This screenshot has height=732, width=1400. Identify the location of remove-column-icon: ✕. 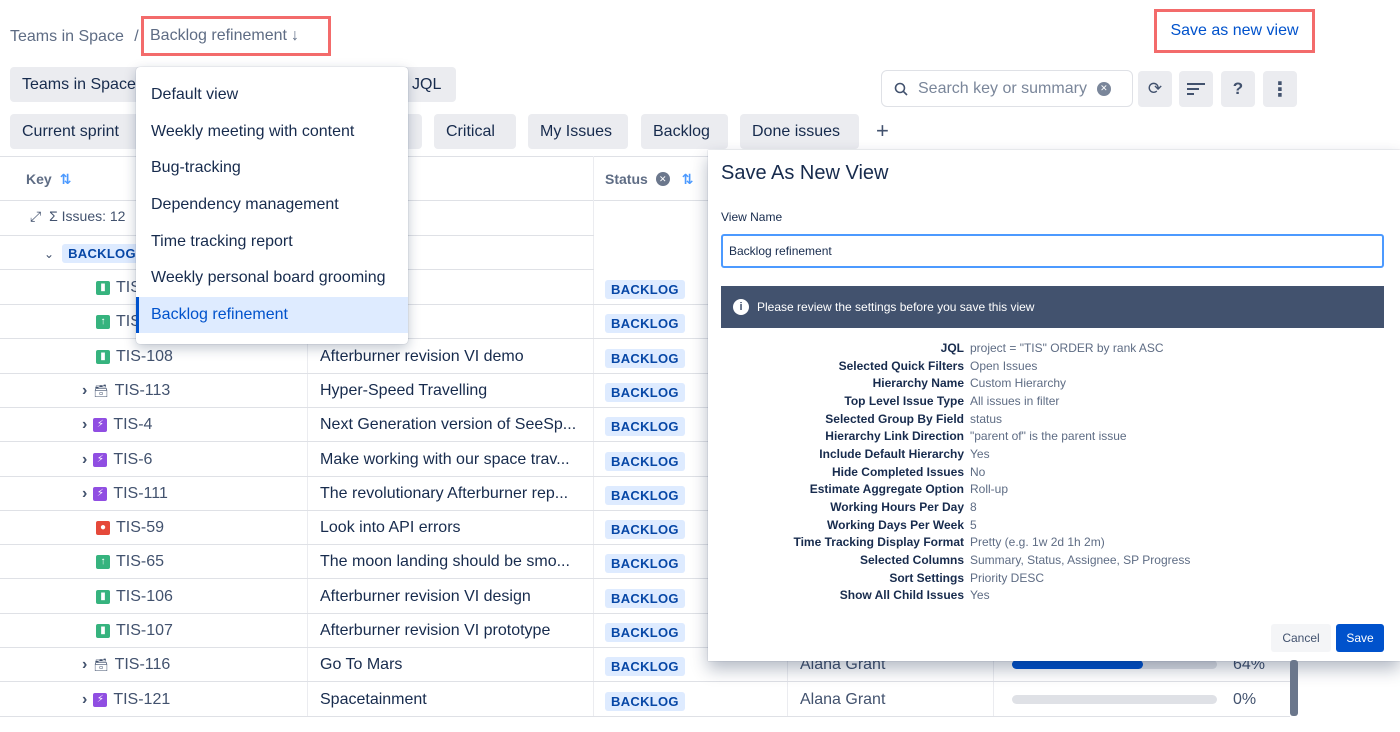
(662, 179).